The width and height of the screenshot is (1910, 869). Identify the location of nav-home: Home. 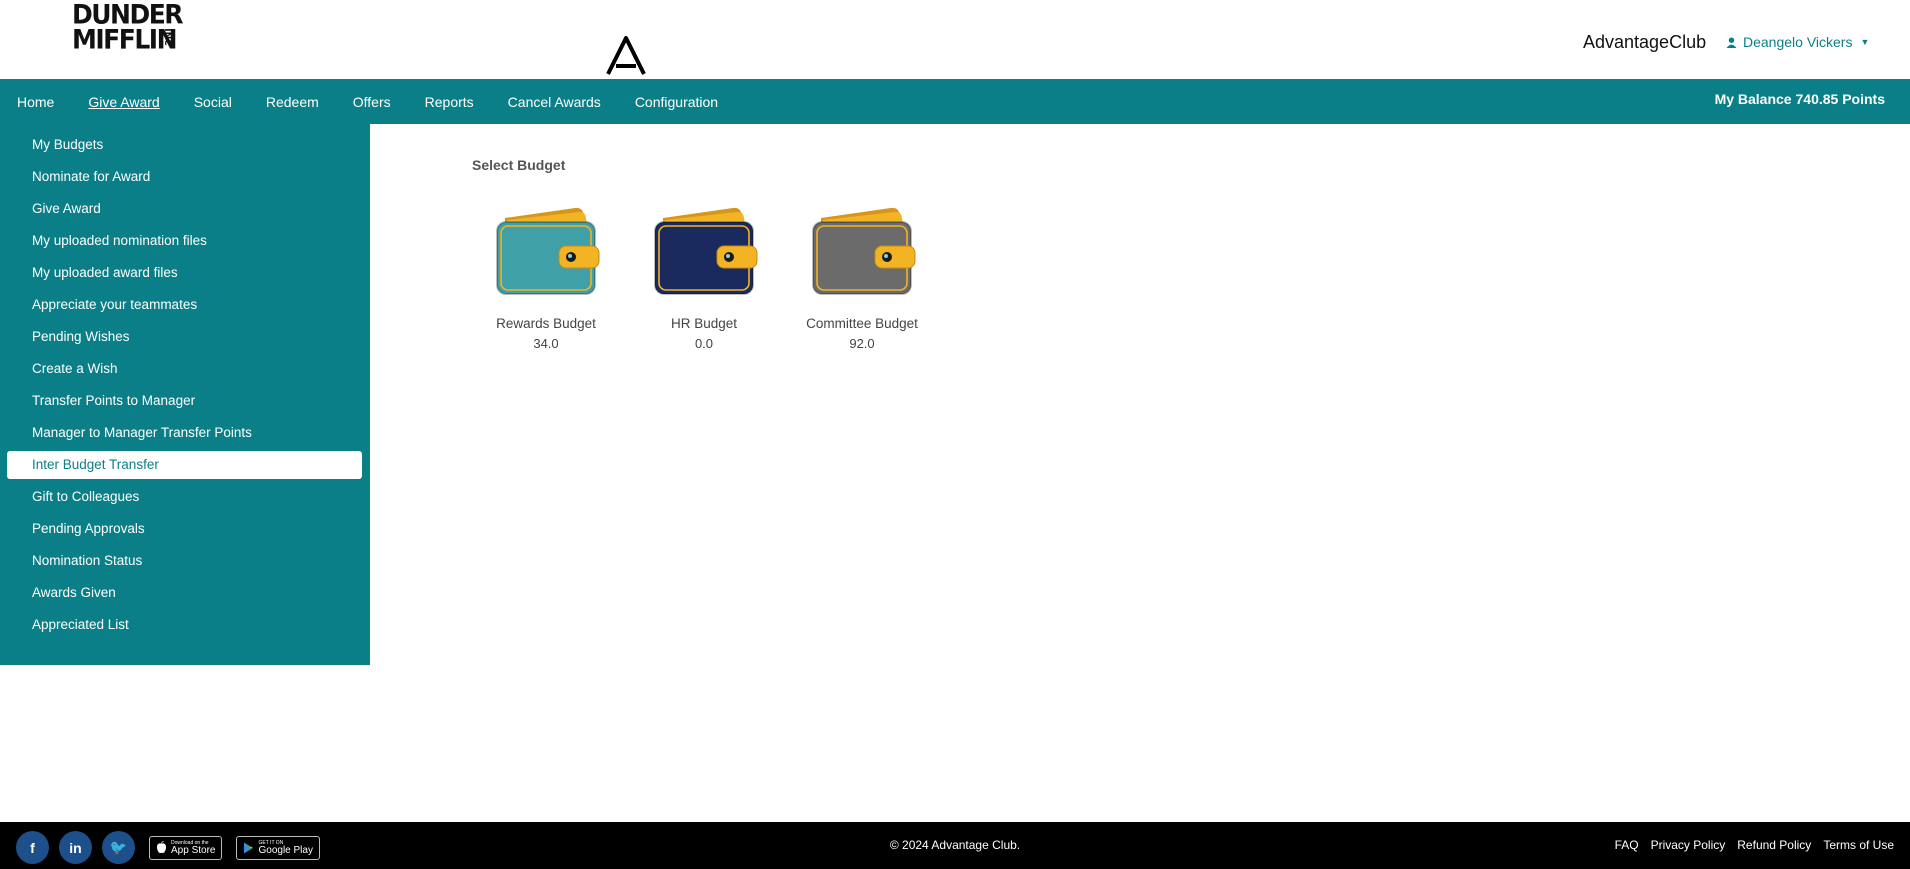
(35, 102).